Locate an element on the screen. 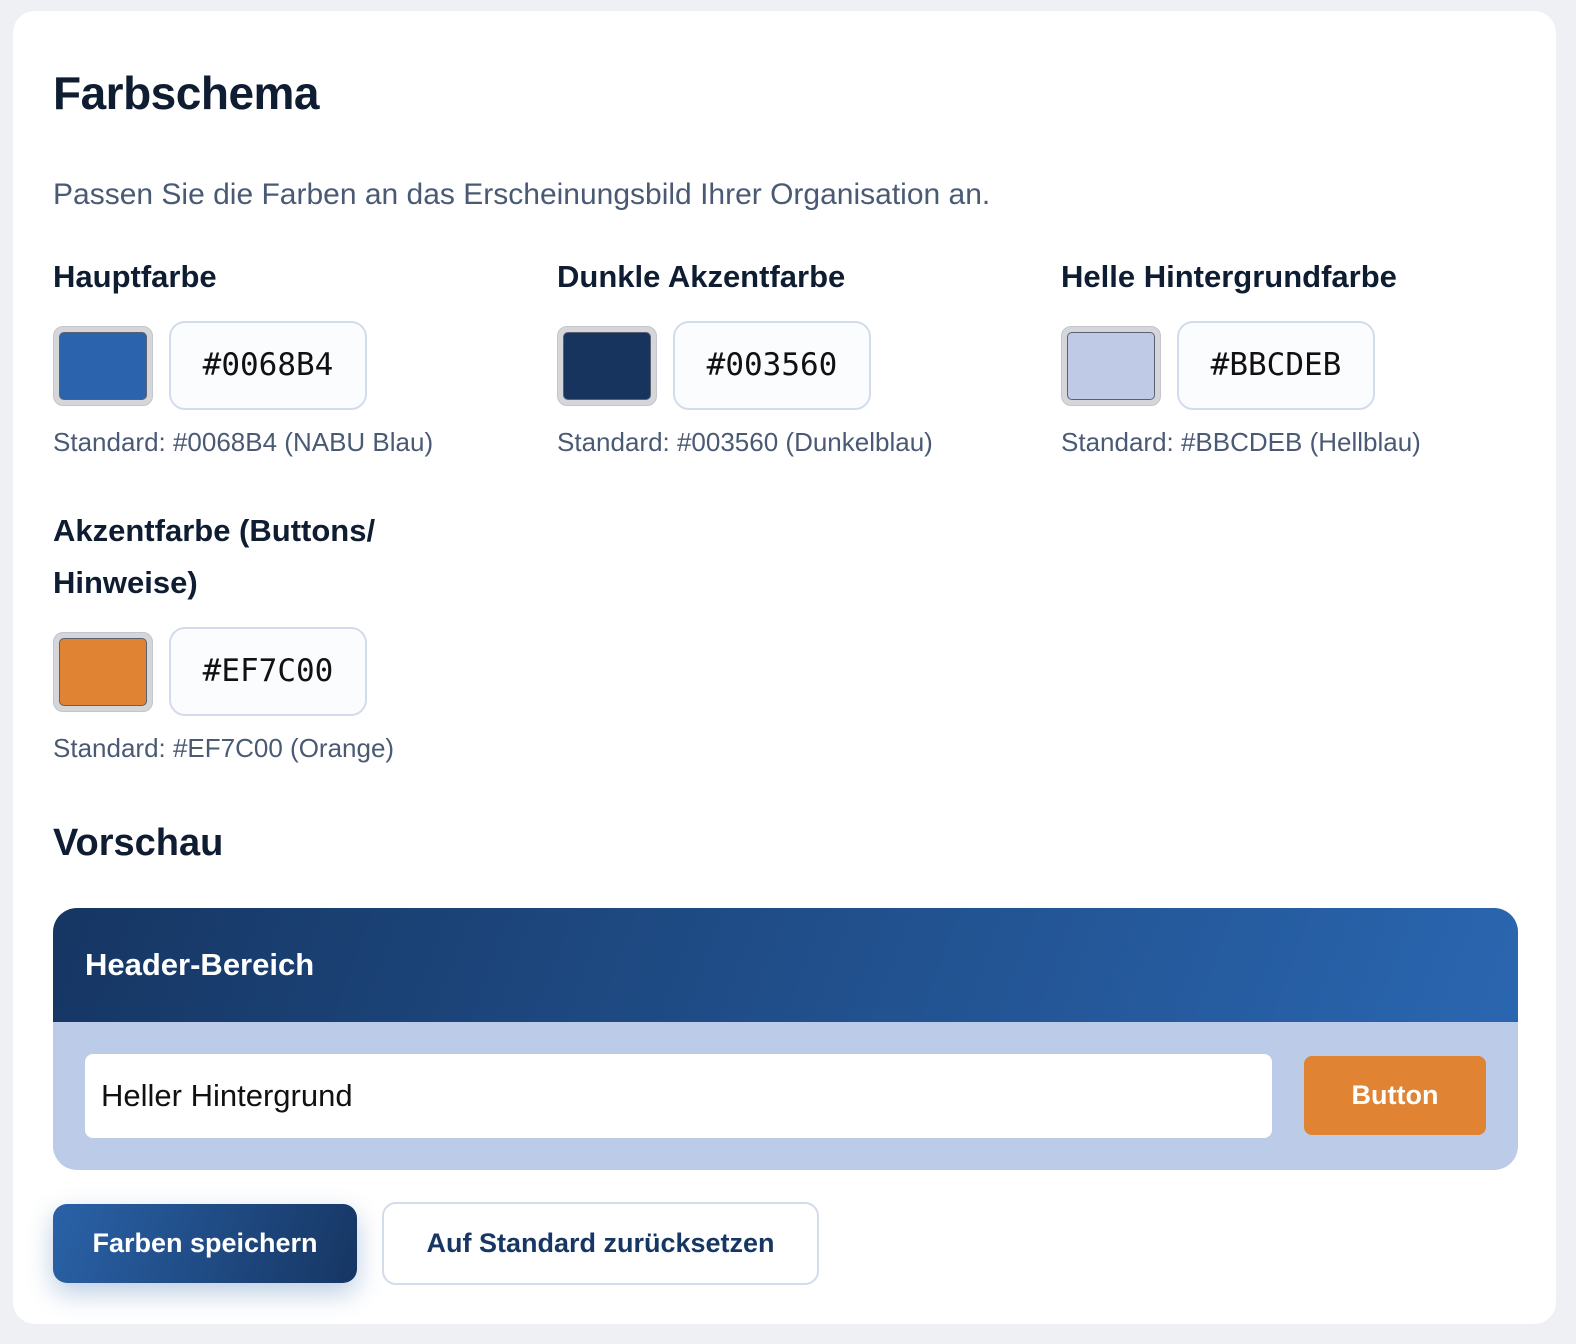 This screenshot has height=1344, width=1576. default-hint: Standard: #BBCDEB (Hellblau) is located at coordinates (1241, 442).